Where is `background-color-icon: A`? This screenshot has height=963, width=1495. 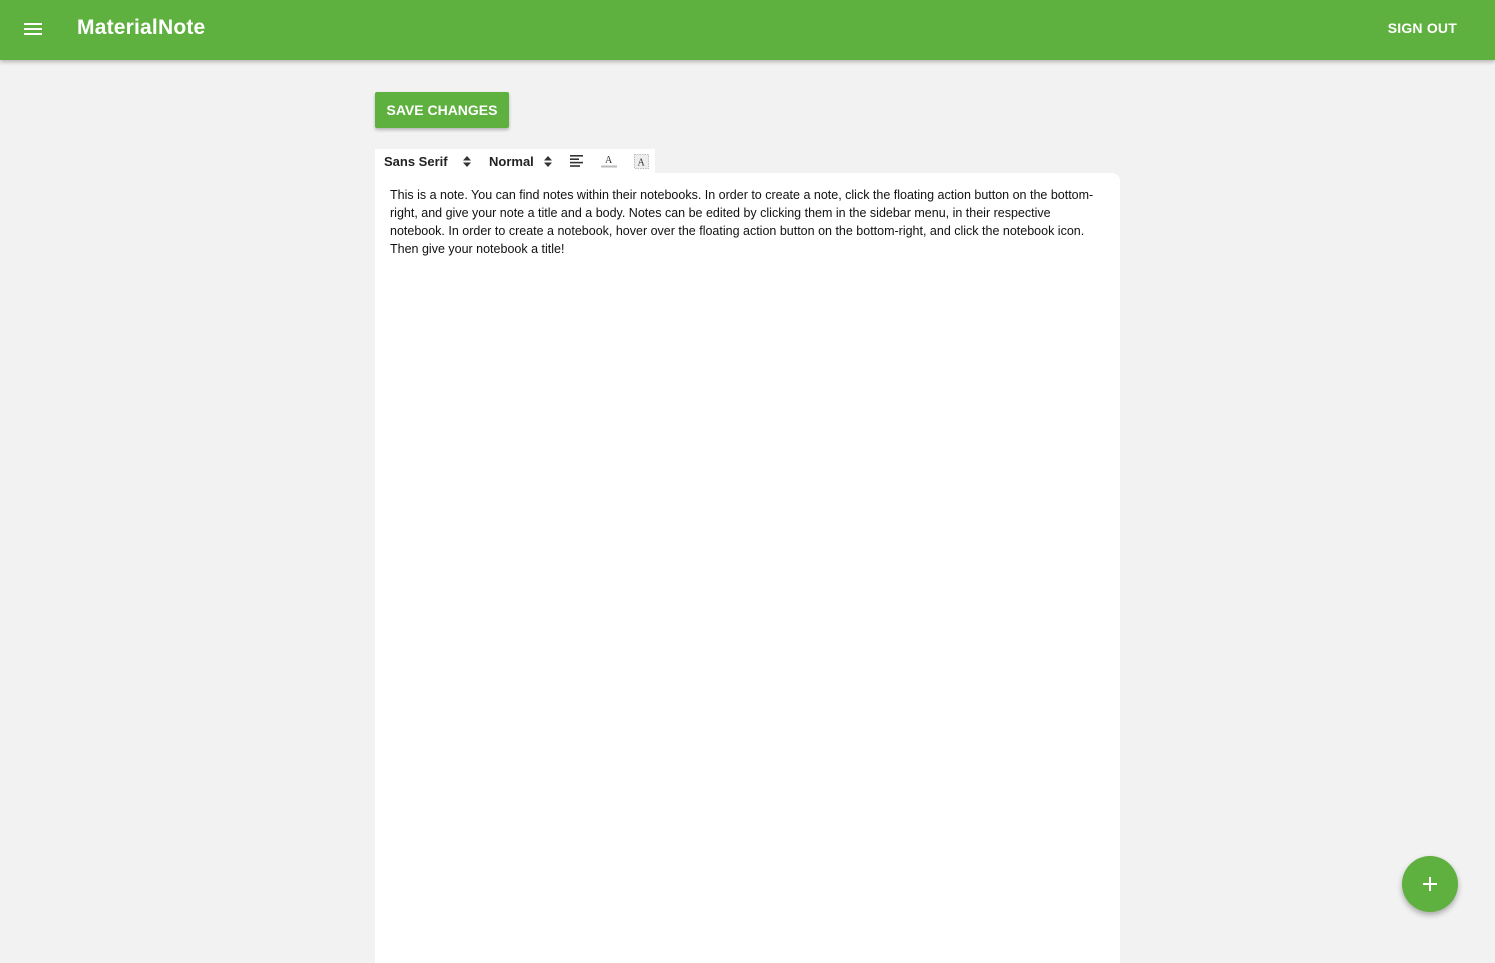 background-color-icon: A is located at coordinates (641, 161).